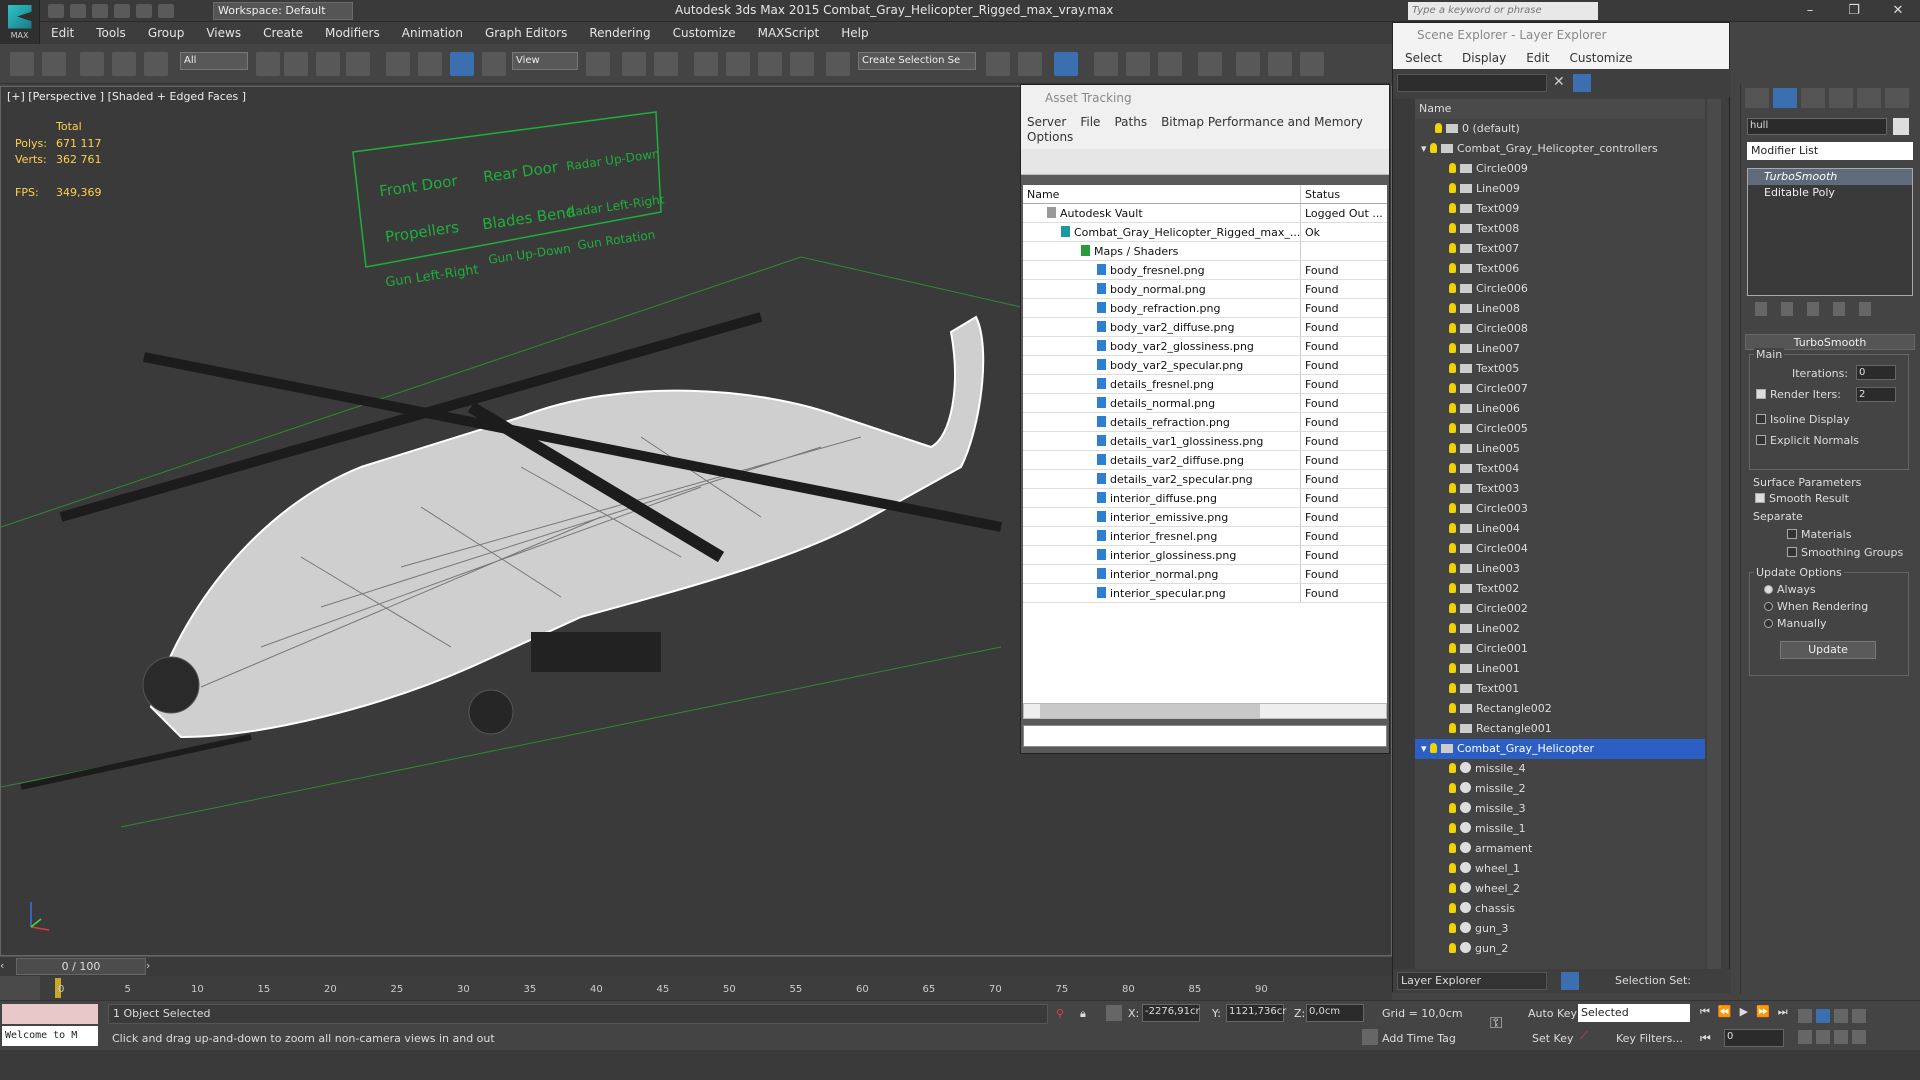 The height and width of the screenshot is (1080, 1920). What do you see at coordinates (1792, 552) in the screenshot?
I see `smoothing-groups-checkbox` at bounding box center [1792, 552].